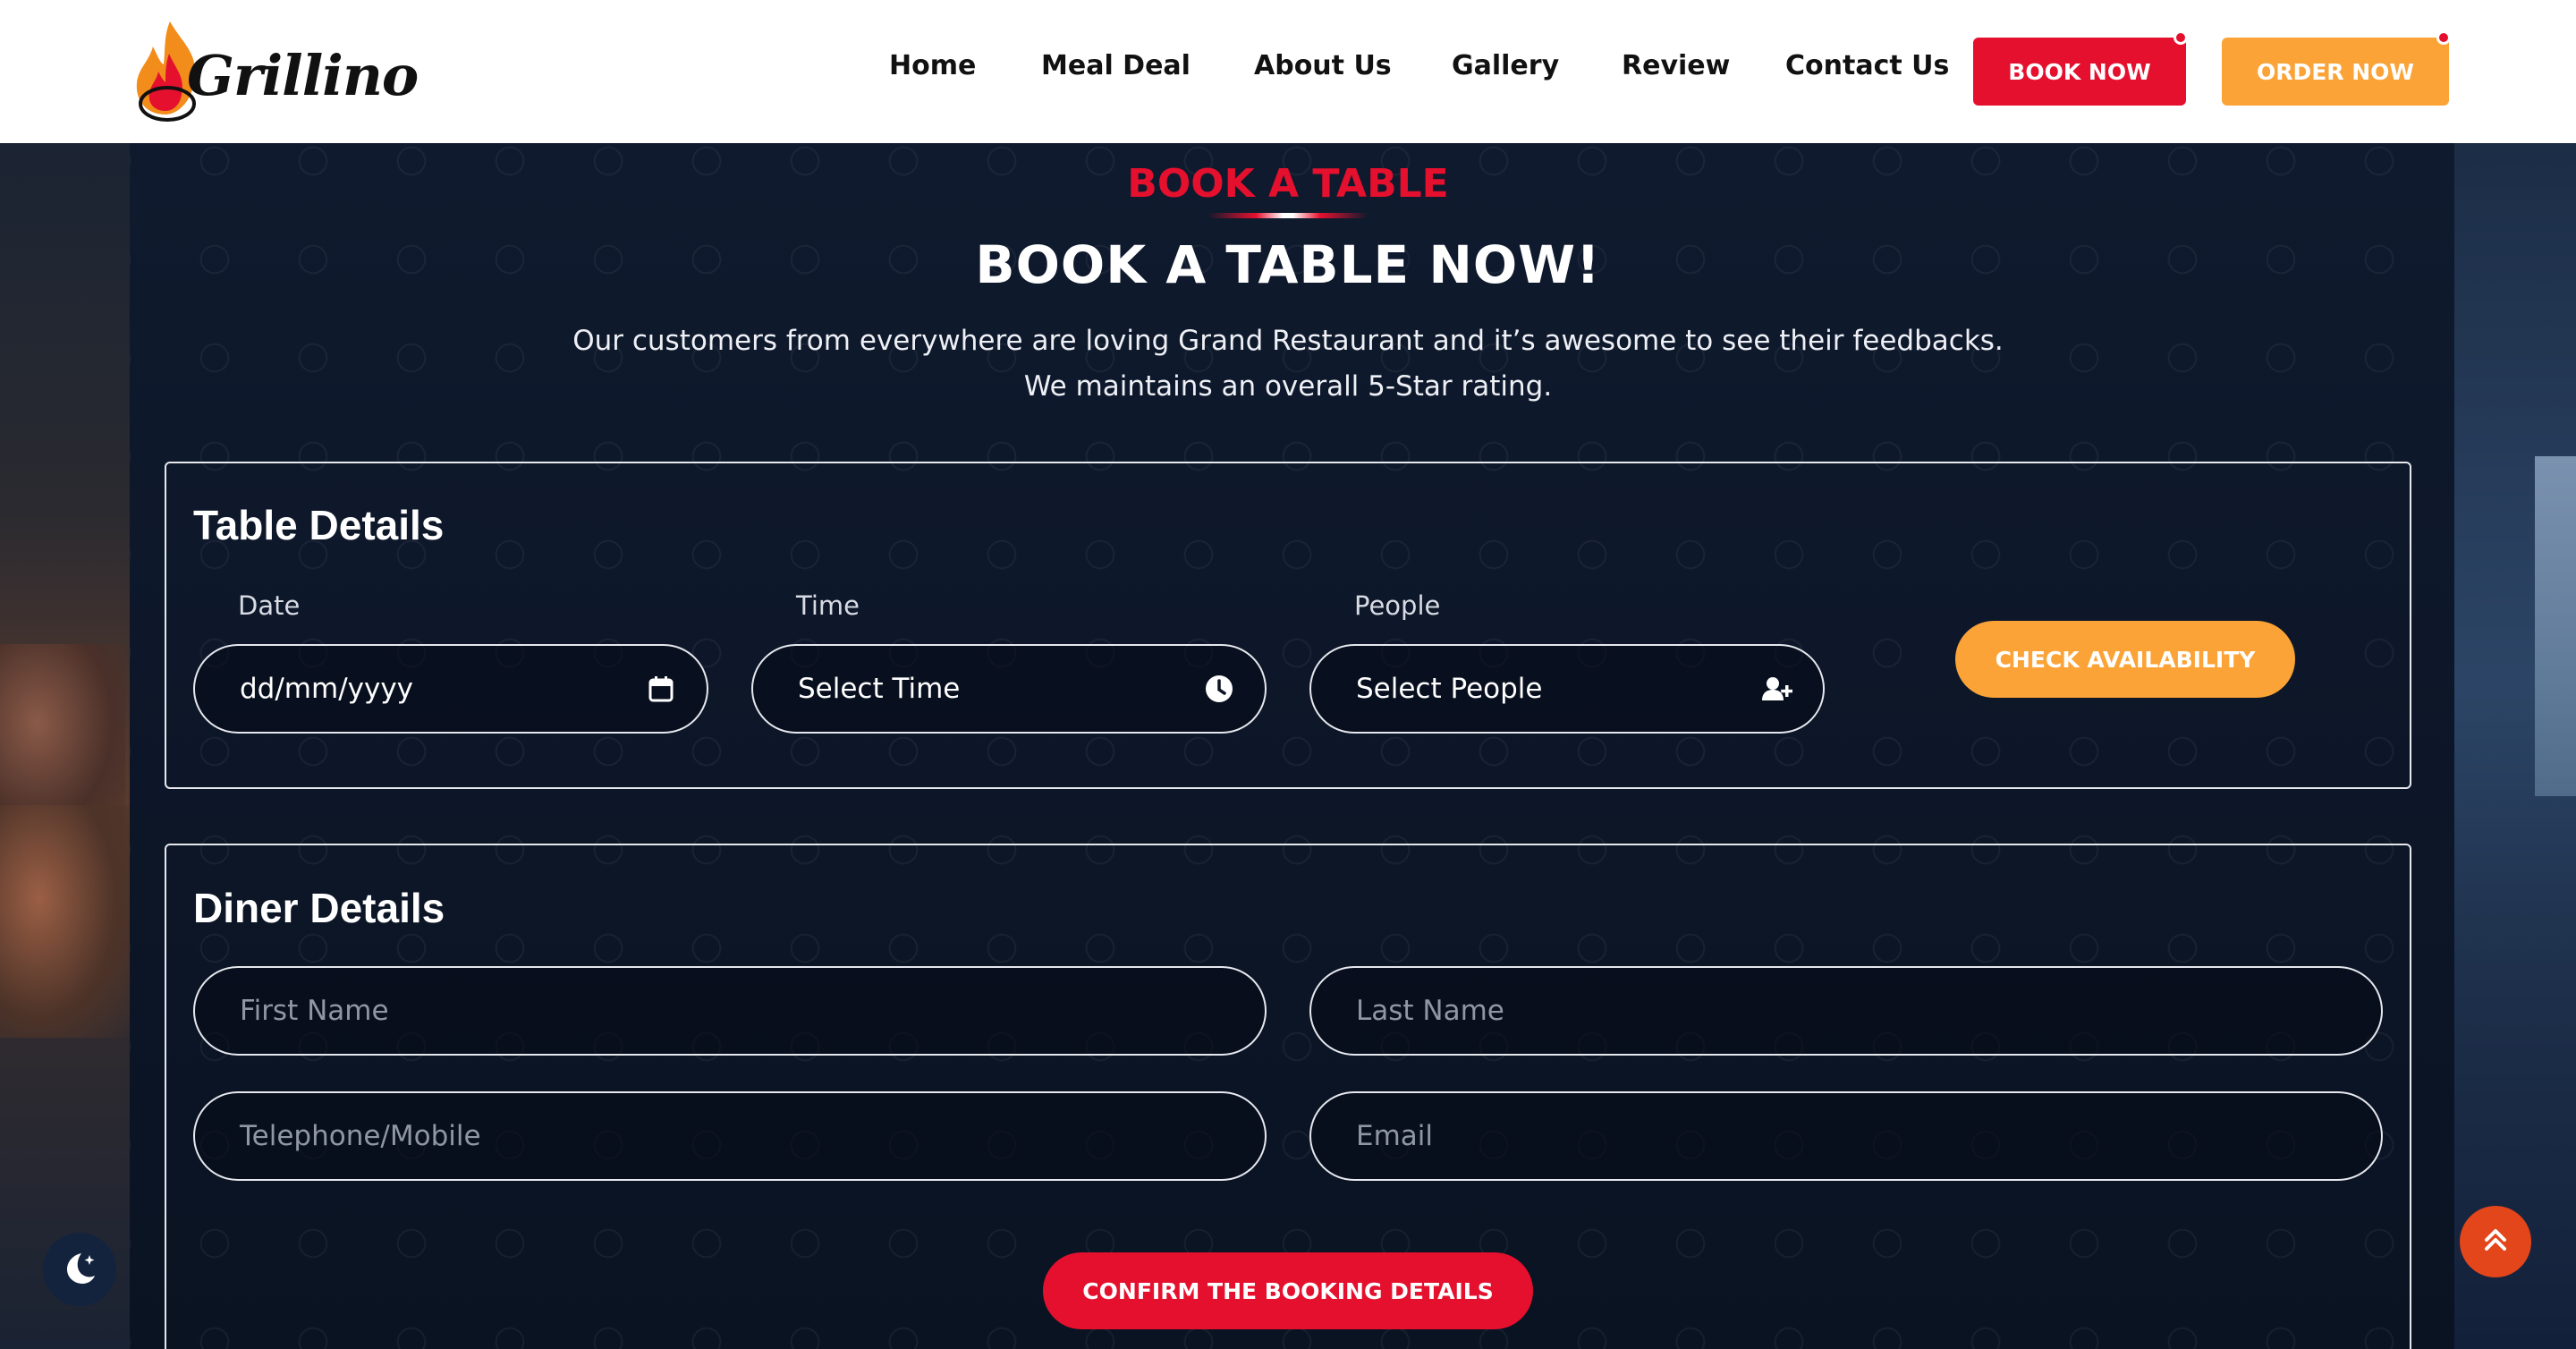 The height and width of the screenshot is (1349, 2576). Describe the element at coordinates (319, 908) in the screenshot. I see `diner-details-title: Diner Details` at that location.